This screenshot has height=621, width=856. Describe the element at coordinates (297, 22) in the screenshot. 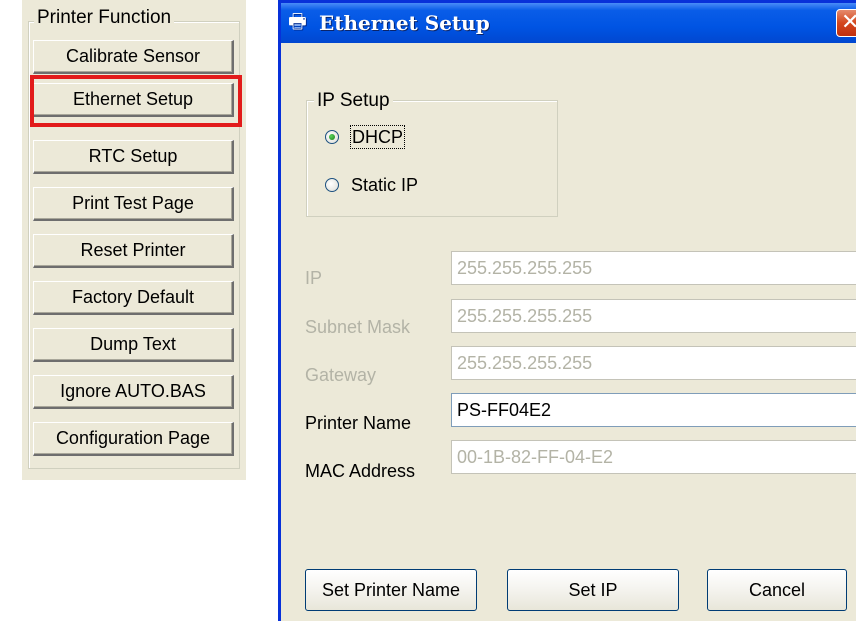

I see `printer-icon: 🖶` at that location.